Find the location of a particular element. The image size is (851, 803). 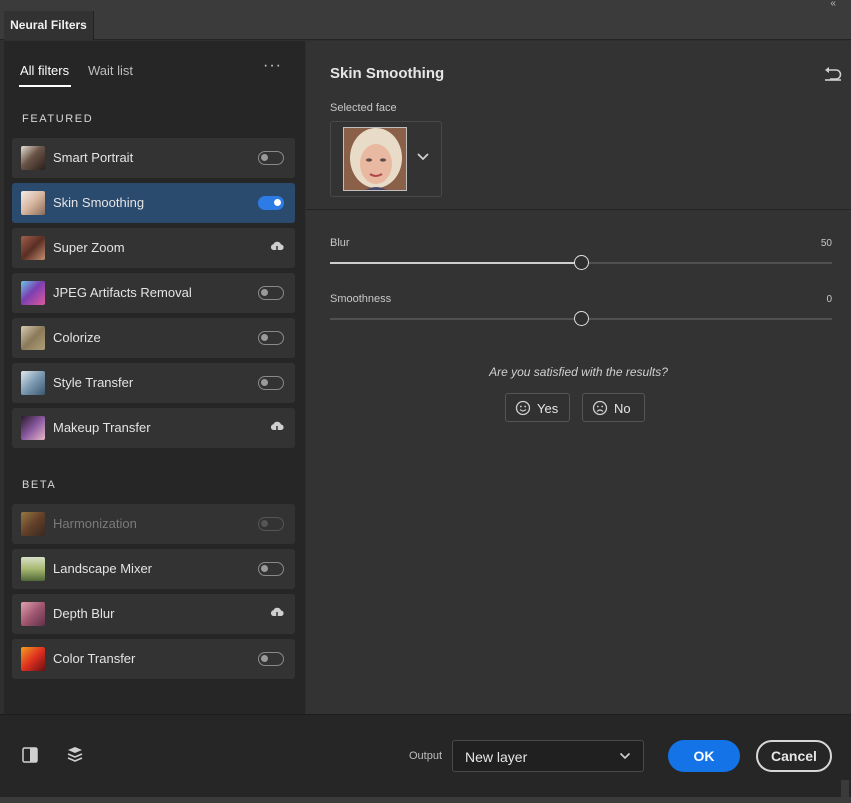

filter-depth-blur: Depth Blur is located at coordinates (153, 614).